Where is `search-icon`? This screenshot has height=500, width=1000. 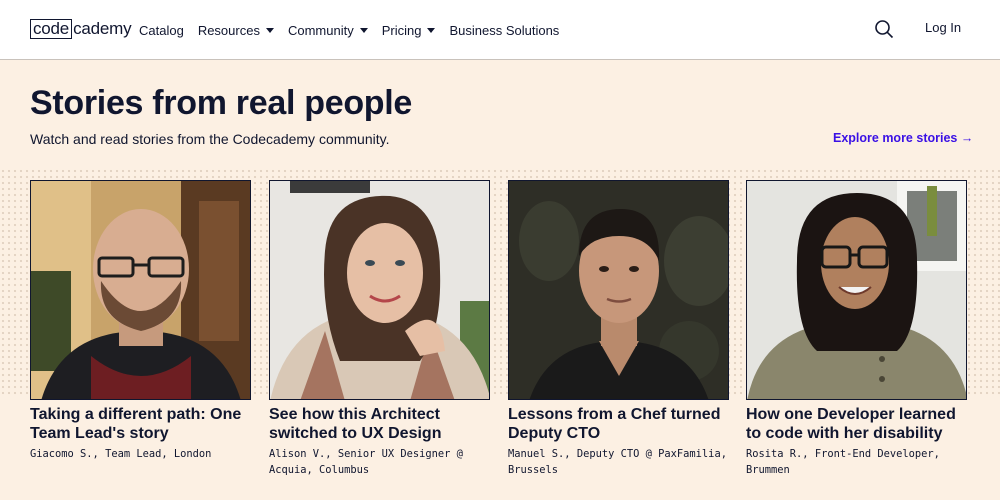 search-icon is located at coordinates (884, 29).